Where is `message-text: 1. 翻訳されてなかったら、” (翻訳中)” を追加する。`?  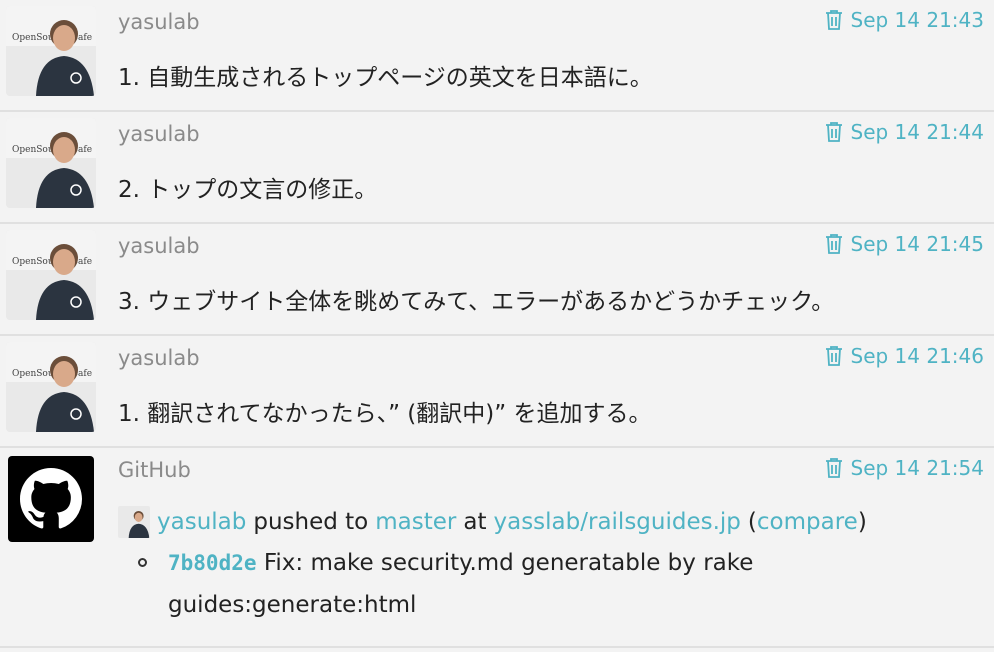 message-text: 1. 翻訳されてなかったら、” (翻訳中)” を追加する。 is located at coordinates (385, 414).